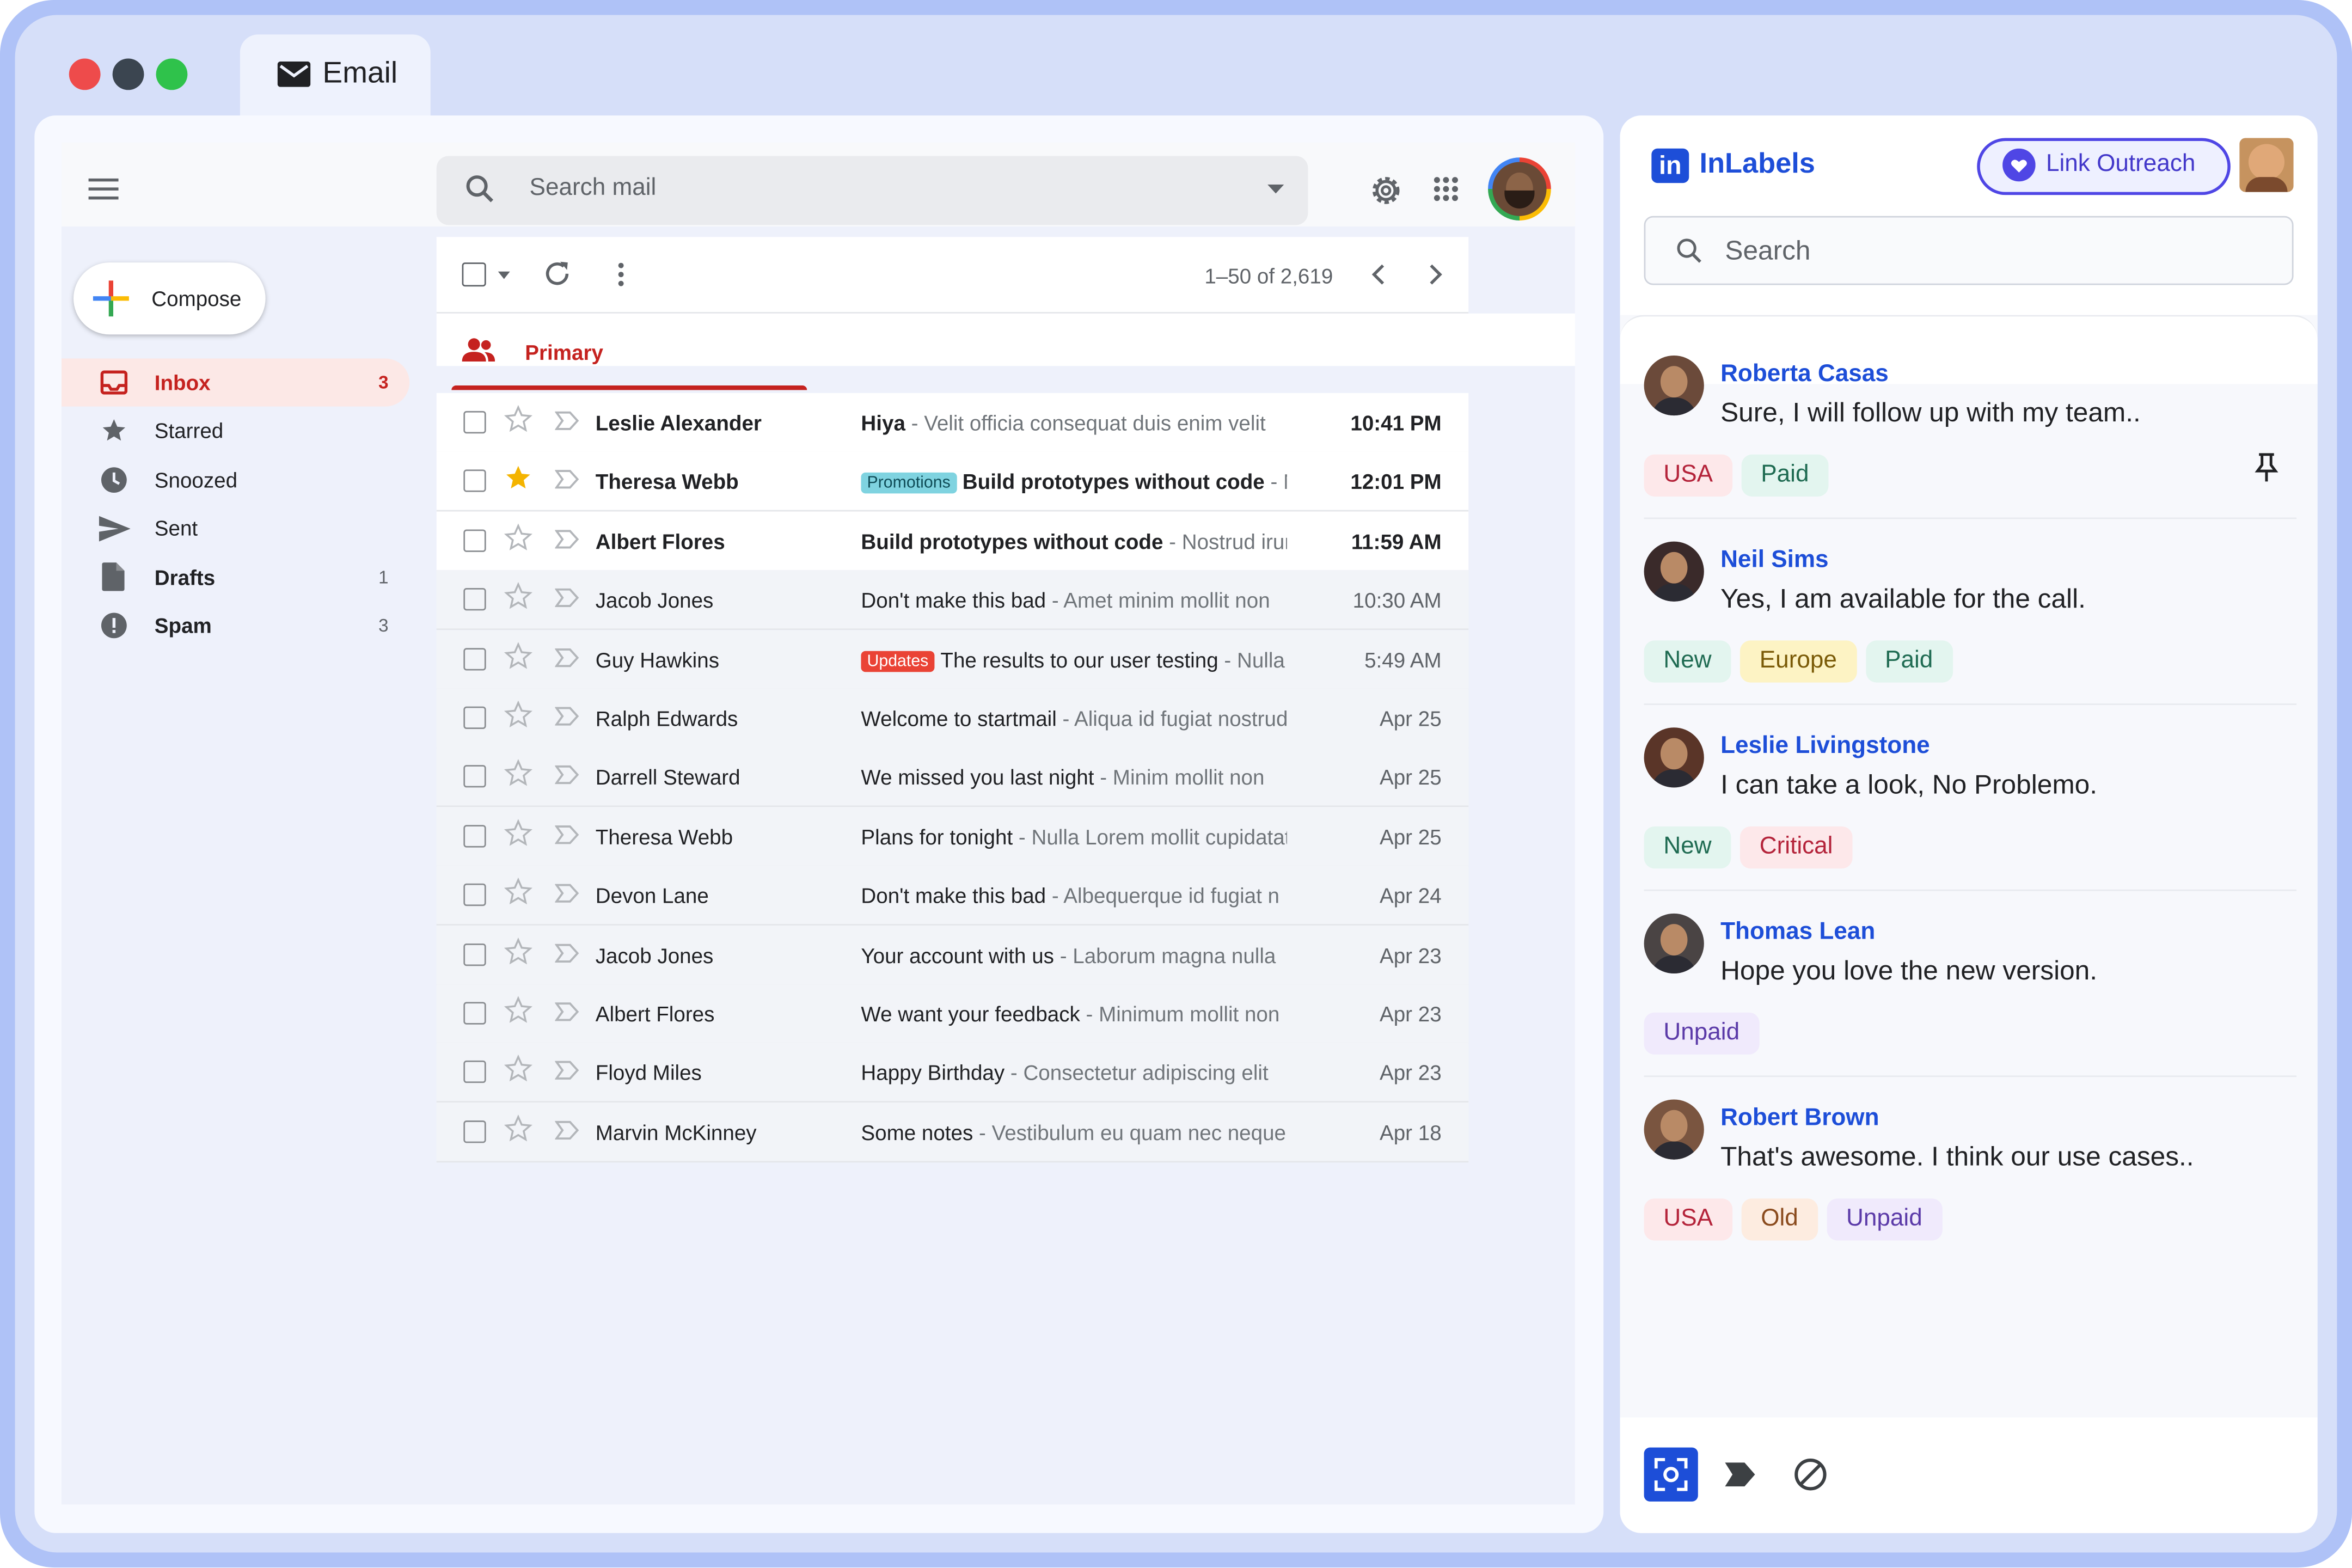 This screenshot has height=1568, width=2352. I want to click on sidebar-item-drafts: Drafts 1, so click(235, 578).